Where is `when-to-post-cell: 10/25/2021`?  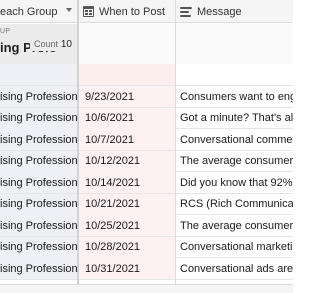
when-to-post-cell: 10/25/2021 is located at coordinates (127, 225).